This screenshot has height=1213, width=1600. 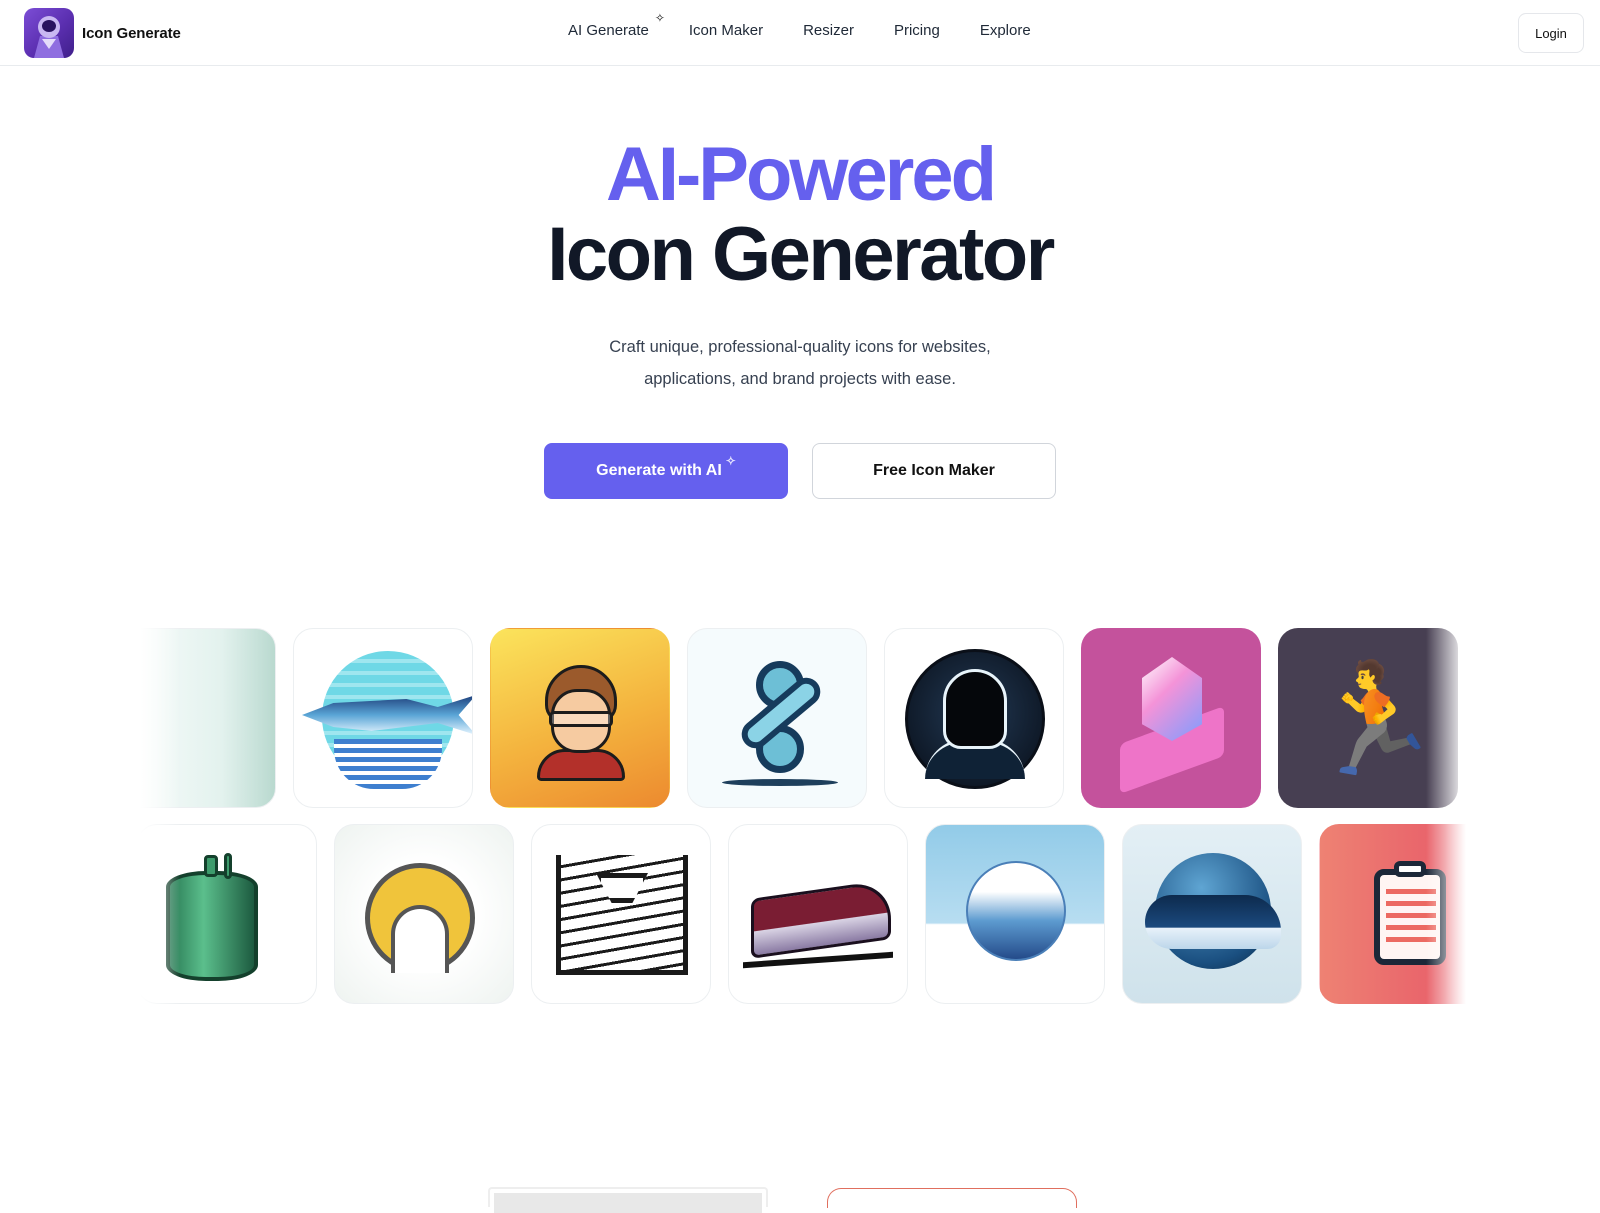 What do you see at coordinates (952, 1198) in the screenshot?
I see `preview-card-right` at bounding box center [952, 1198].